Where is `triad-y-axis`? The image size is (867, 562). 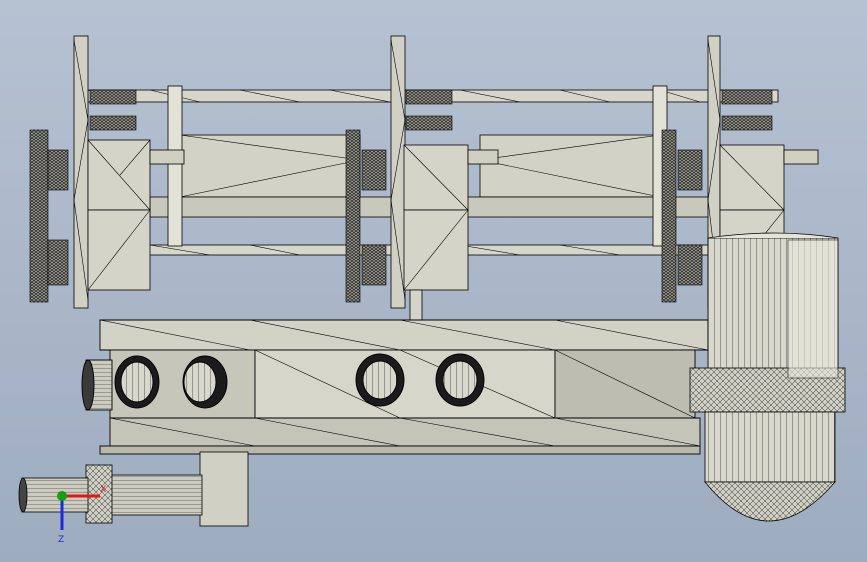
triad-y-axis is located at coordinates (62, 496).